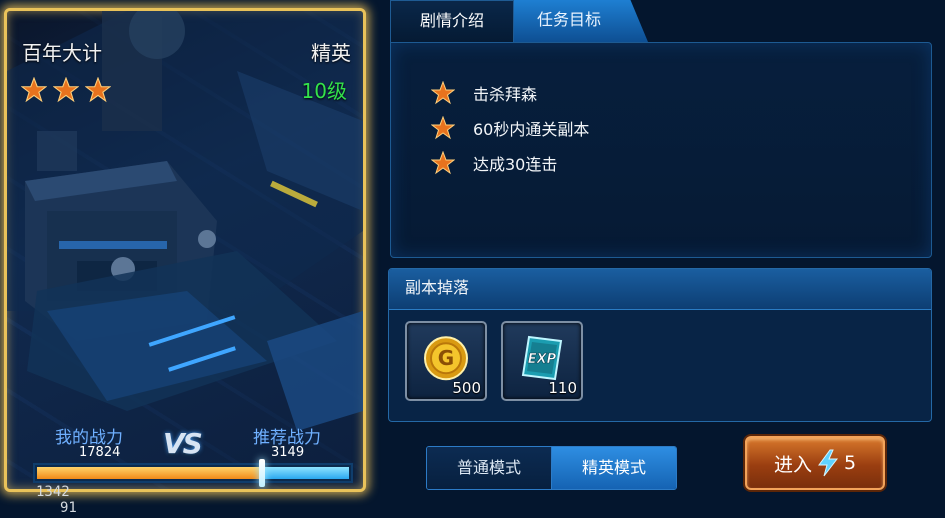 The height and width of the screenshot is (518, 945). I want to click on power-bar, so click(193, 473).